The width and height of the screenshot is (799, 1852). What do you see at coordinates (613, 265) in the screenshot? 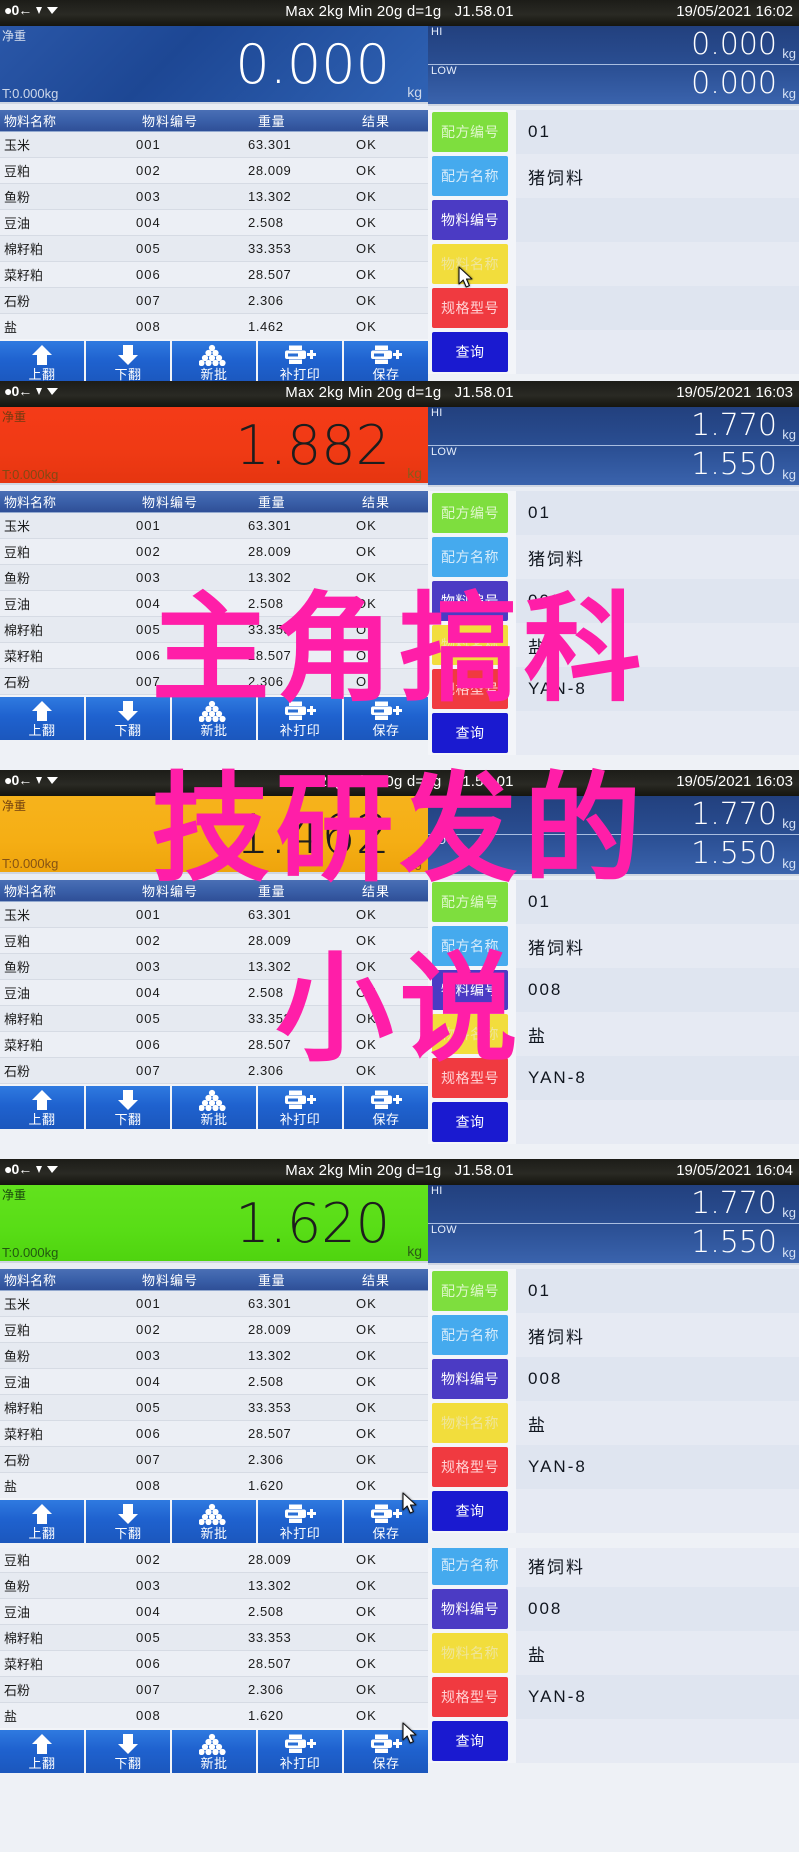
I see `field-row-material-name: 物料名称` at bounding box center [613, 265].